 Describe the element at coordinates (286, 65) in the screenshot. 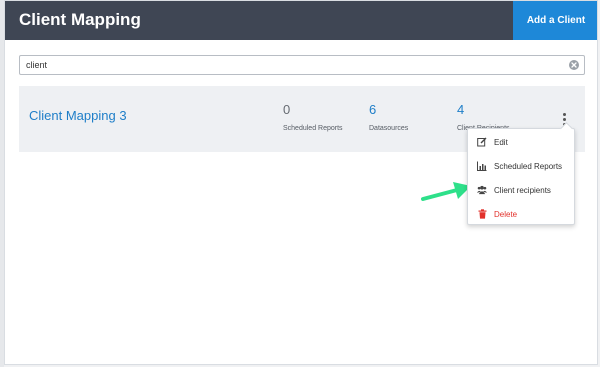

I see `search-input` at that location.